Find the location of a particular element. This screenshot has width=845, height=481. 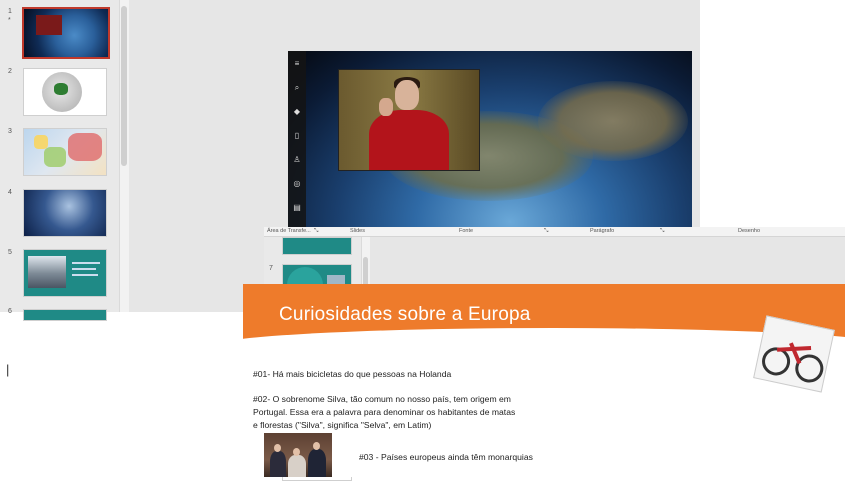

layers-icon: ◆ is located at coordinates (297, 112).